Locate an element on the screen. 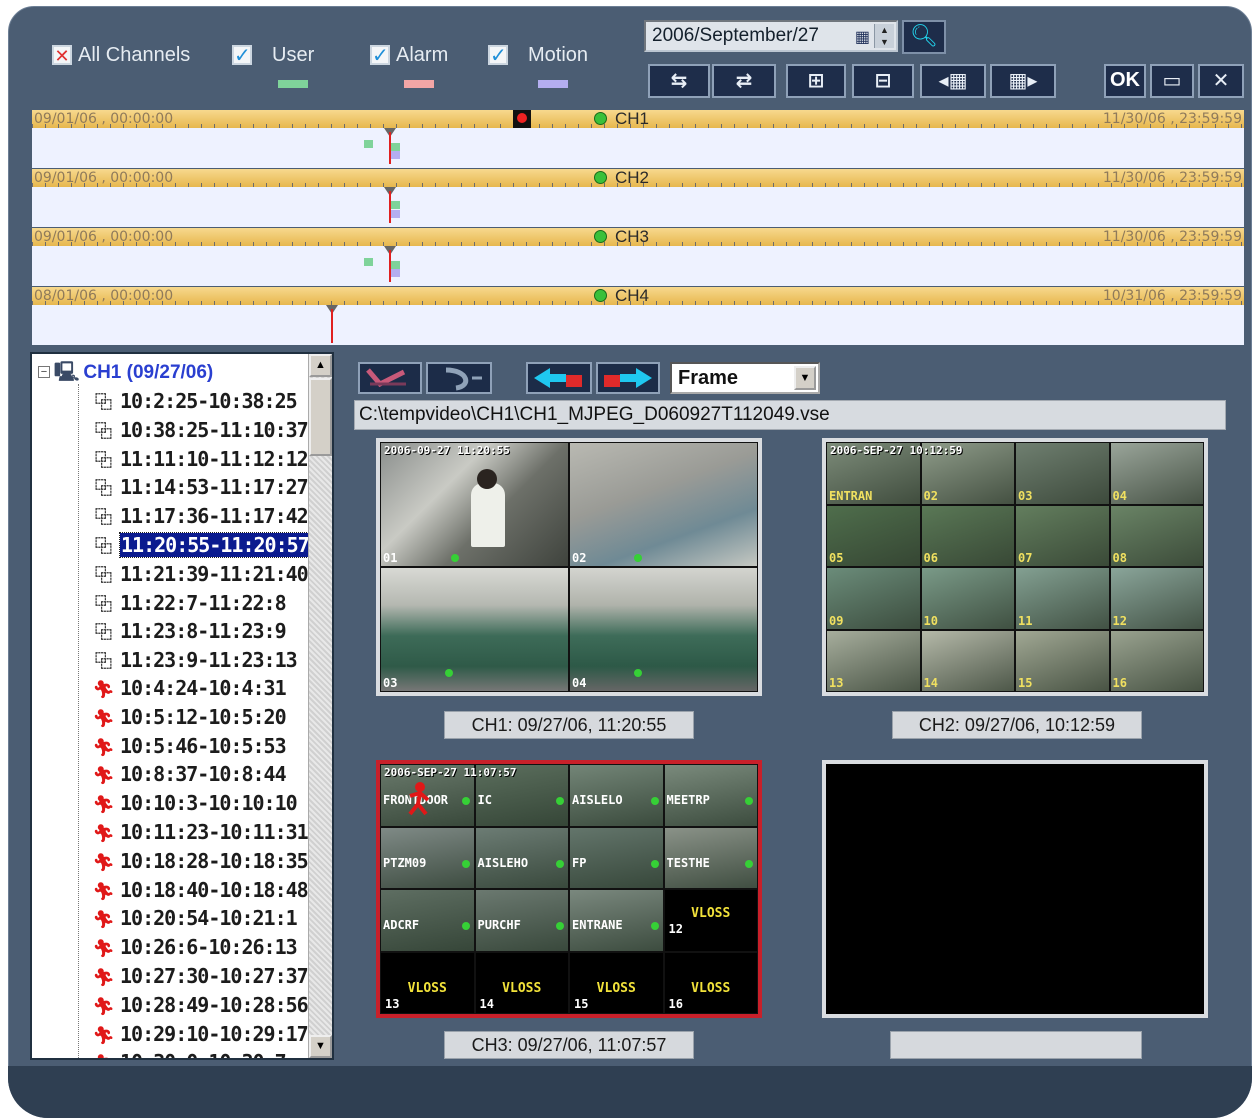 Image resolution: width=1252 pixels, height=1120 pixels. date-picker: 2006/September/27 ▦ ▲ ▼ is located at coordinates (771, 36).